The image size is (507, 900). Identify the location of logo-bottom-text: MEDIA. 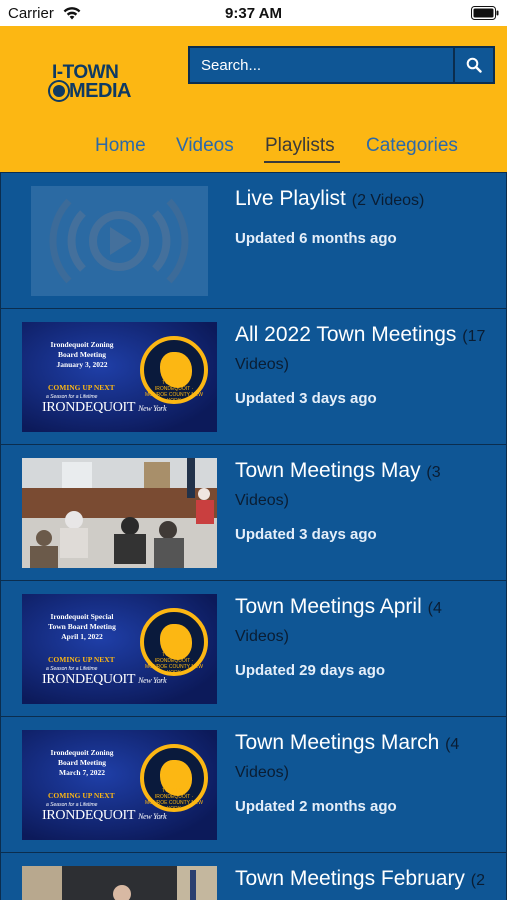
(90, 91).